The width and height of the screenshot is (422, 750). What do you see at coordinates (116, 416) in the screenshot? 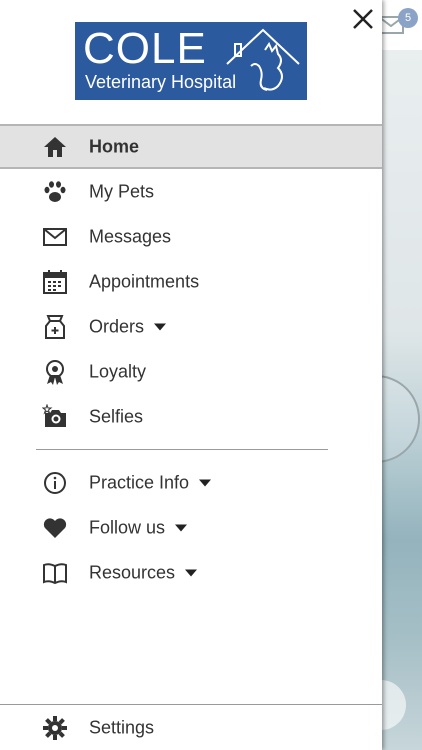
I see `menu-item-label: Selfies` at bounding box center [116, 416].